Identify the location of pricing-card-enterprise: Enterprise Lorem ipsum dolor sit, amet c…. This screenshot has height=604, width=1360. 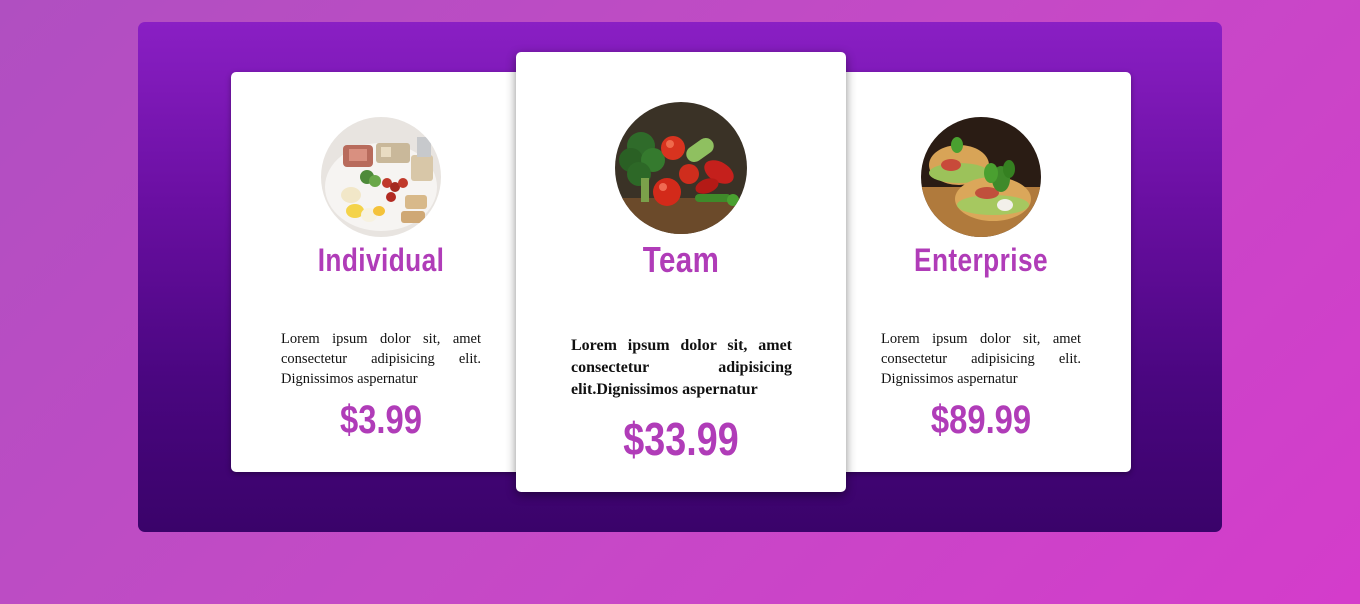
(981, 272).